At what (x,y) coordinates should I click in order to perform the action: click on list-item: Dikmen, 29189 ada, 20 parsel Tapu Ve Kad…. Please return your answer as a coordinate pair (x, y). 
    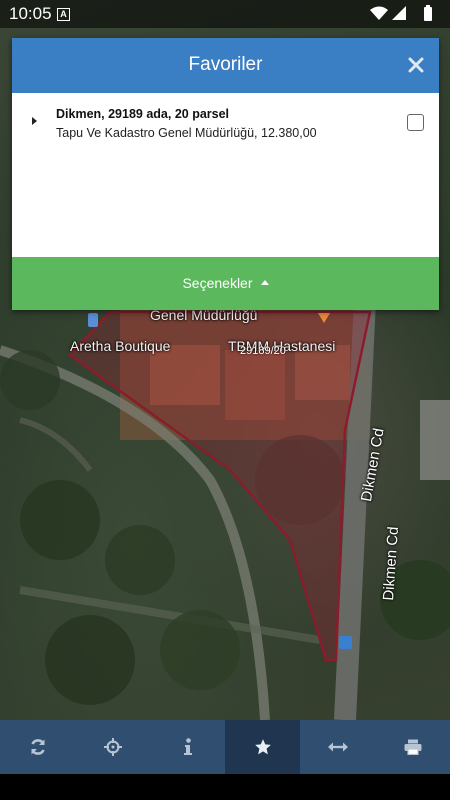
    Looking at the image, I should click on (225, 123).